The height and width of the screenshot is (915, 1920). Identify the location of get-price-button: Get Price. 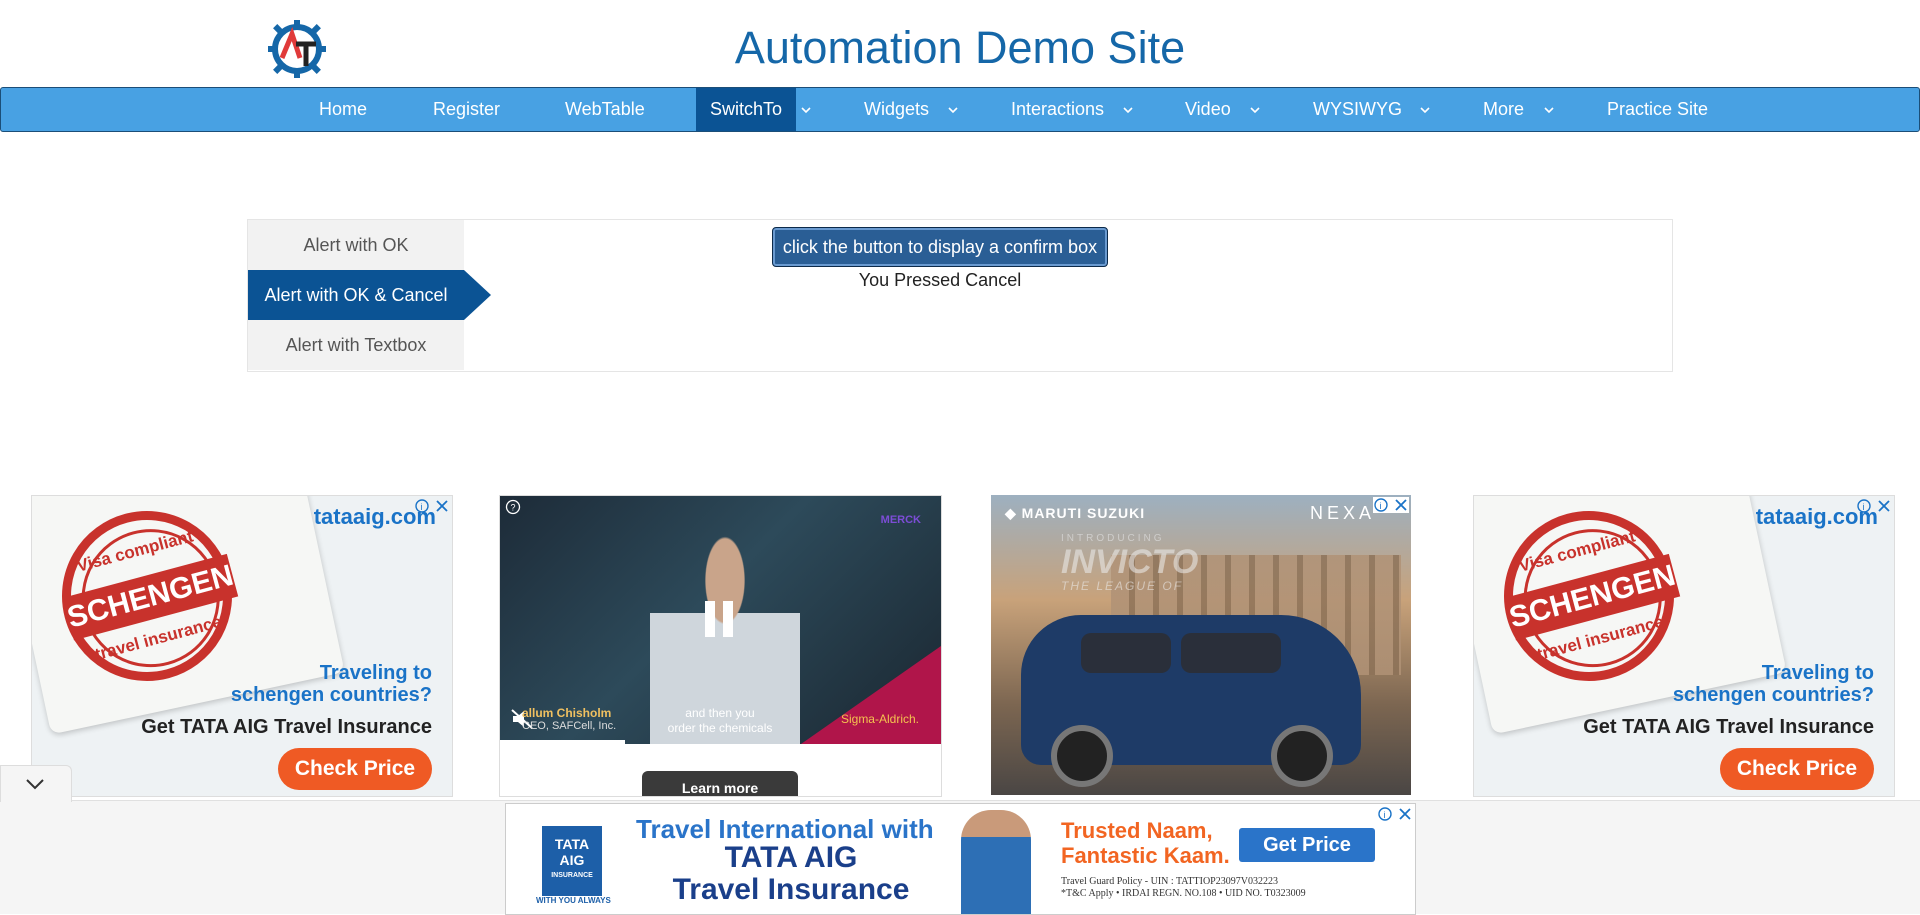
(1307, 845).